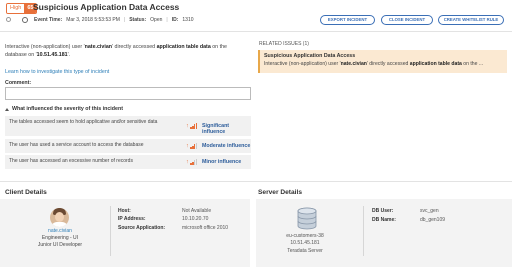 The height and width of the screenshot is (267, 512). What do you see at coordinates (197, 211) in the screenshot?
I see `host-value: Not Available` at bounding box center [197, 211].